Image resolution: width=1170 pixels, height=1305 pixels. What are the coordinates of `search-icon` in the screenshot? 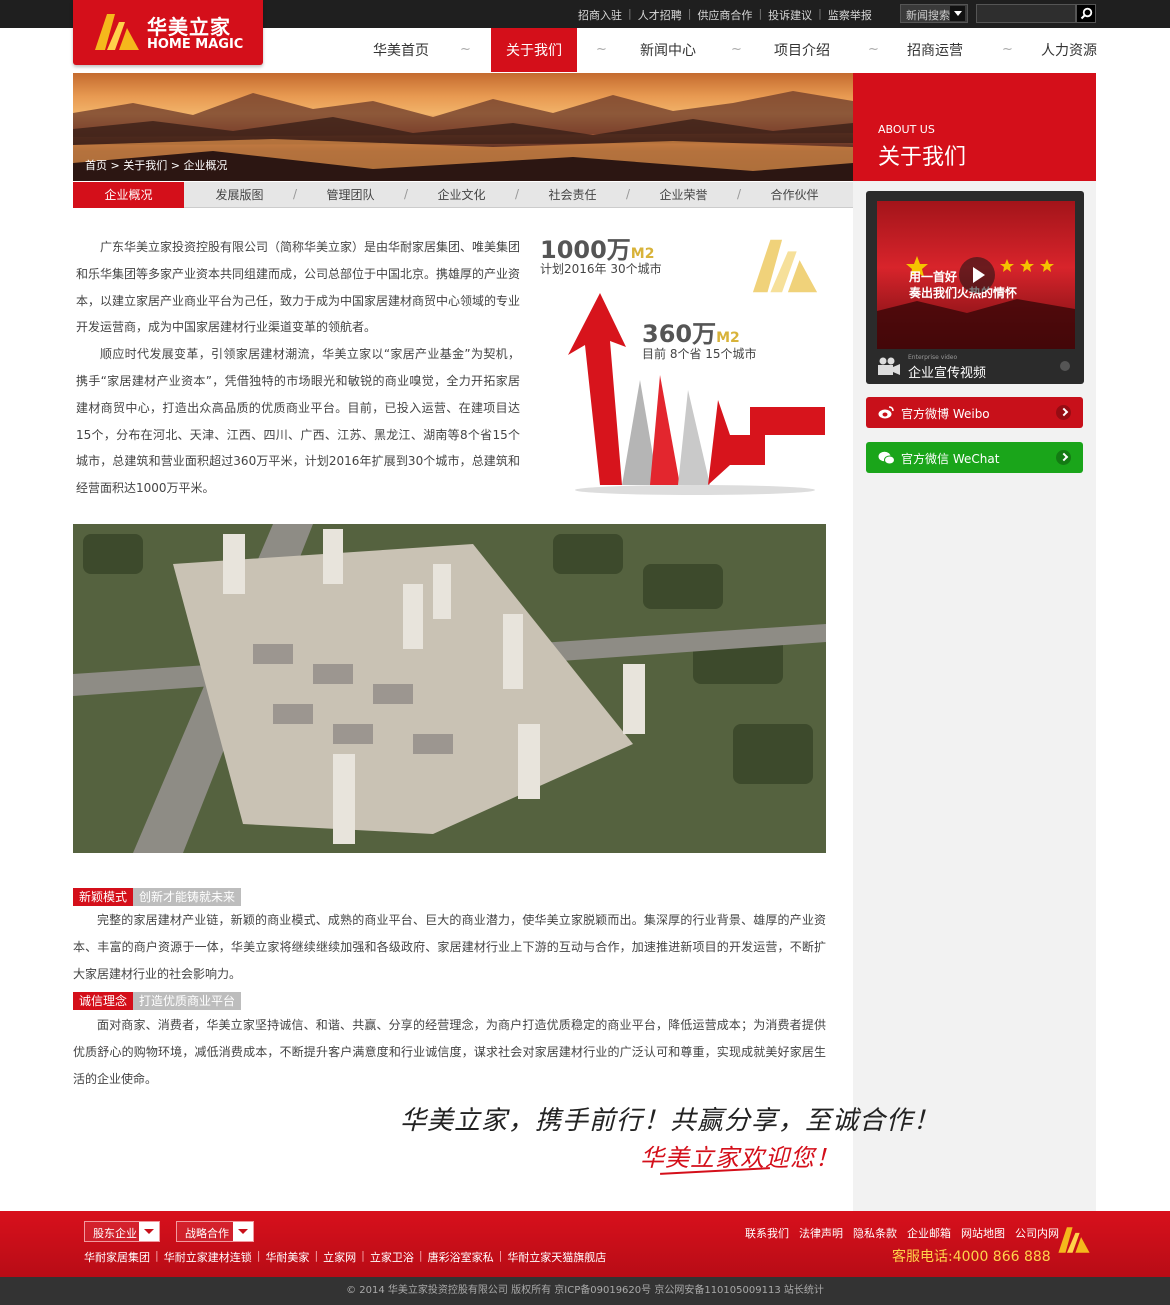 It's located at (1086, 13).